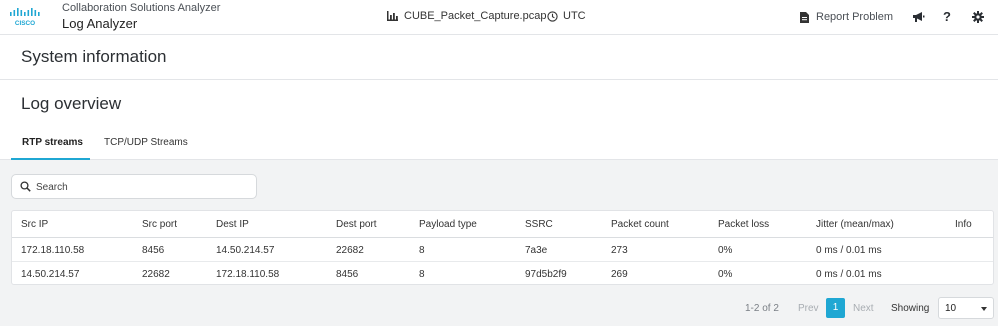 This screenshot has height=326, width=998. I want to click on pagination-range: 1-2 of 2, so click(762, 308).